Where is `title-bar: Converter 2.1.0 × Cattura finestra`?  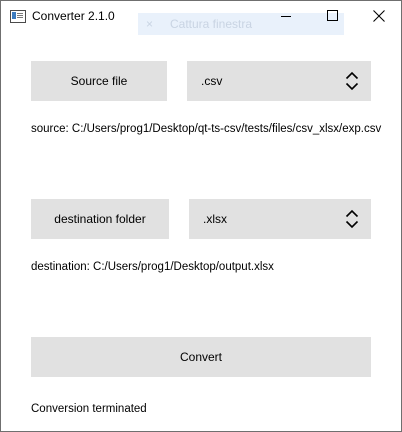
title-bar: Converter 2.1.0 × Cattura finestra is located at coordinates (201, 18).